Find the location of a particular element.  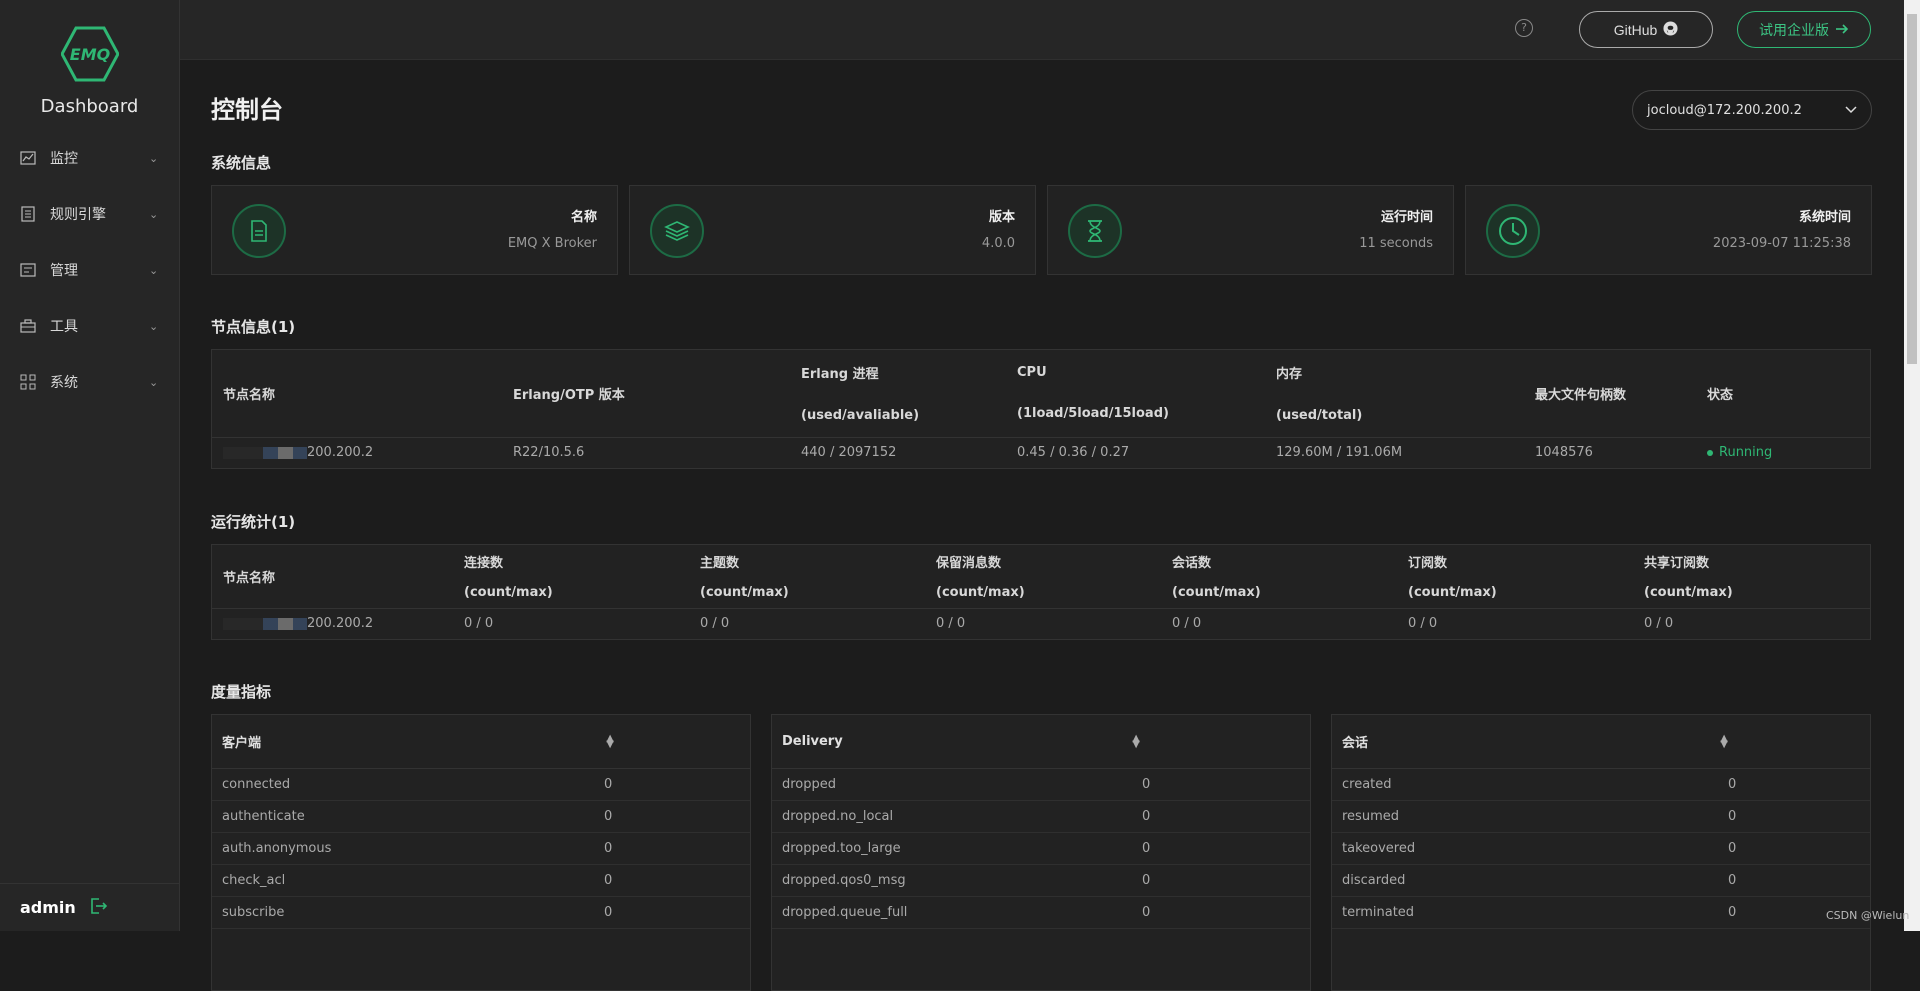

table-row: dropped.no_local 0 is located at coordinates (1041, 817).